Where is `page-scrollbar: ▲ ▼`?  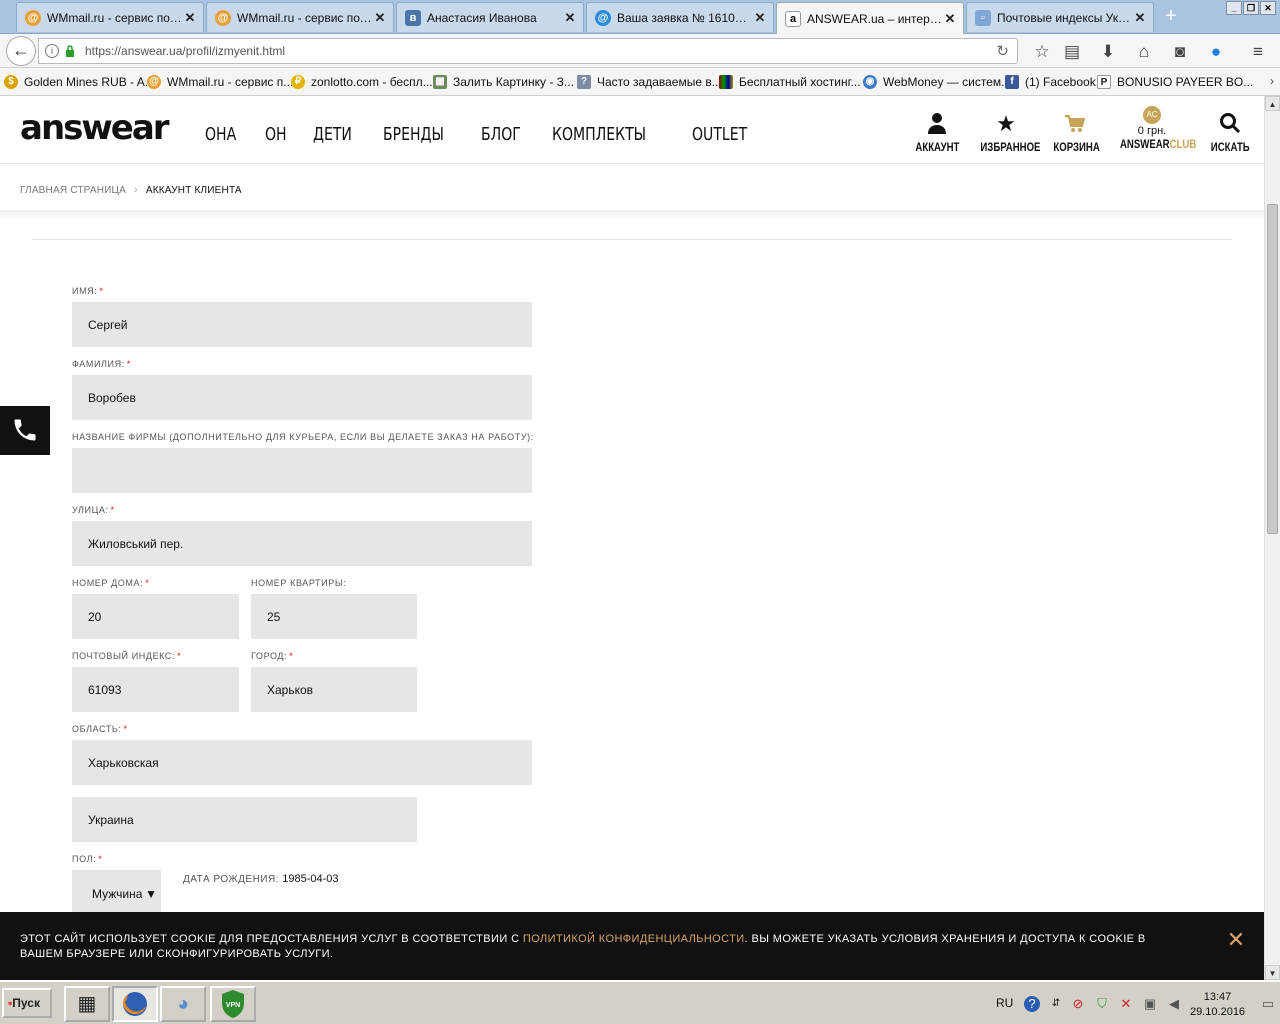 page-scrollbar: ▲ ▼ is located at coordinates (1272, 538).